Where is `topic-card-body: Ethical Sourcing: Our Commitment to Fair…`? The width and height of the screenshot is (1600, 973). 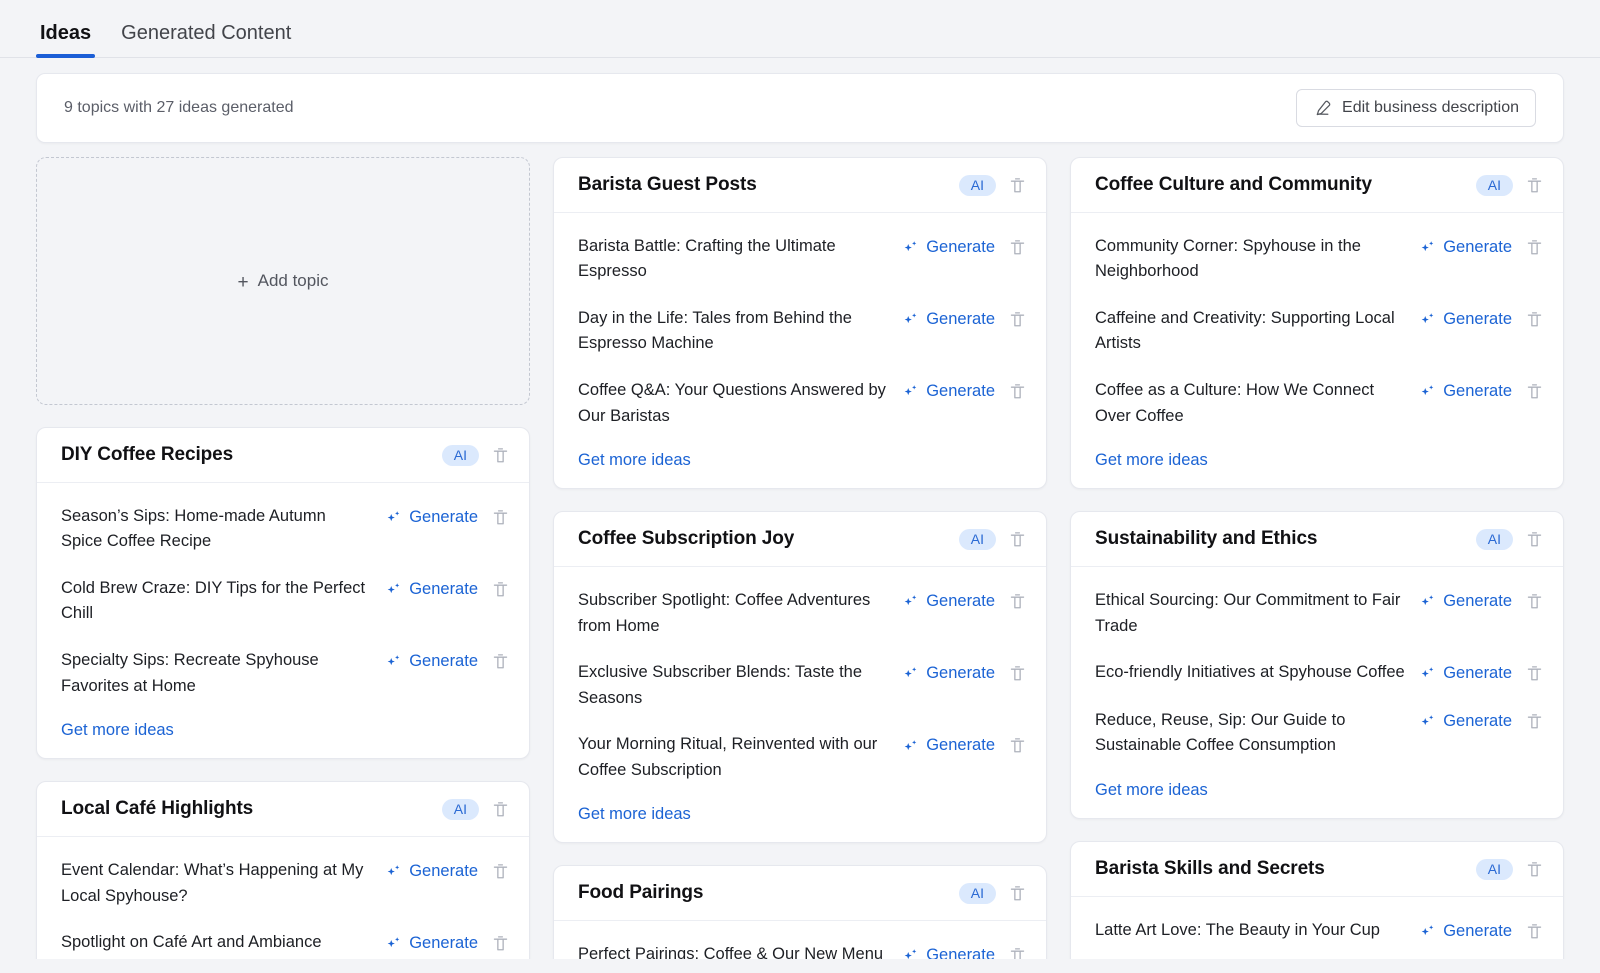 topic-card-body: Ethical Sourcing: Our Commitment to Fair… is located at coordinates (1317, 692).